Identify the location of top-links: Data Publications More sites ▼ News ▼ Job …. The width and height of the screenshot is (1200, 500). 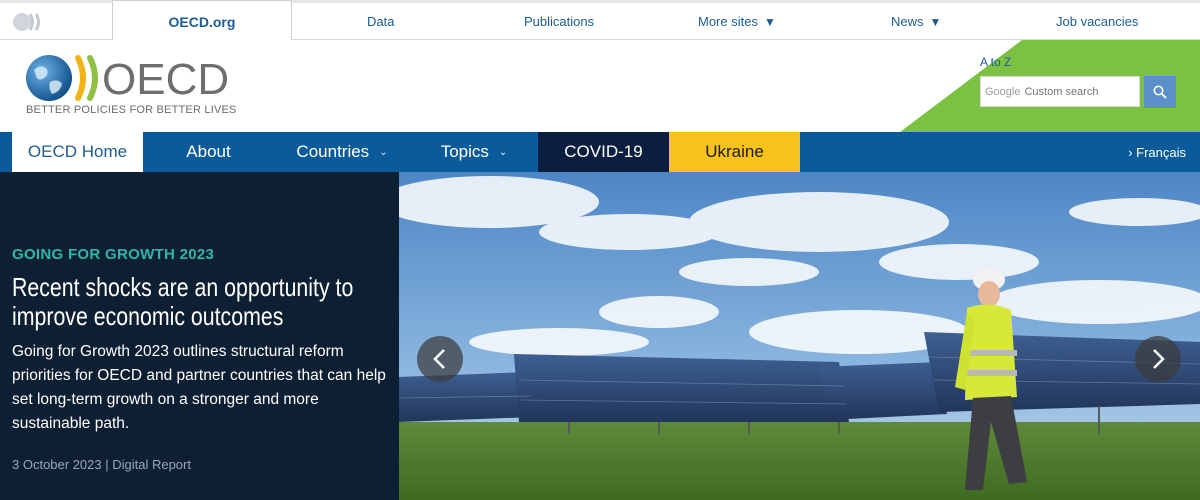
(746, 21).